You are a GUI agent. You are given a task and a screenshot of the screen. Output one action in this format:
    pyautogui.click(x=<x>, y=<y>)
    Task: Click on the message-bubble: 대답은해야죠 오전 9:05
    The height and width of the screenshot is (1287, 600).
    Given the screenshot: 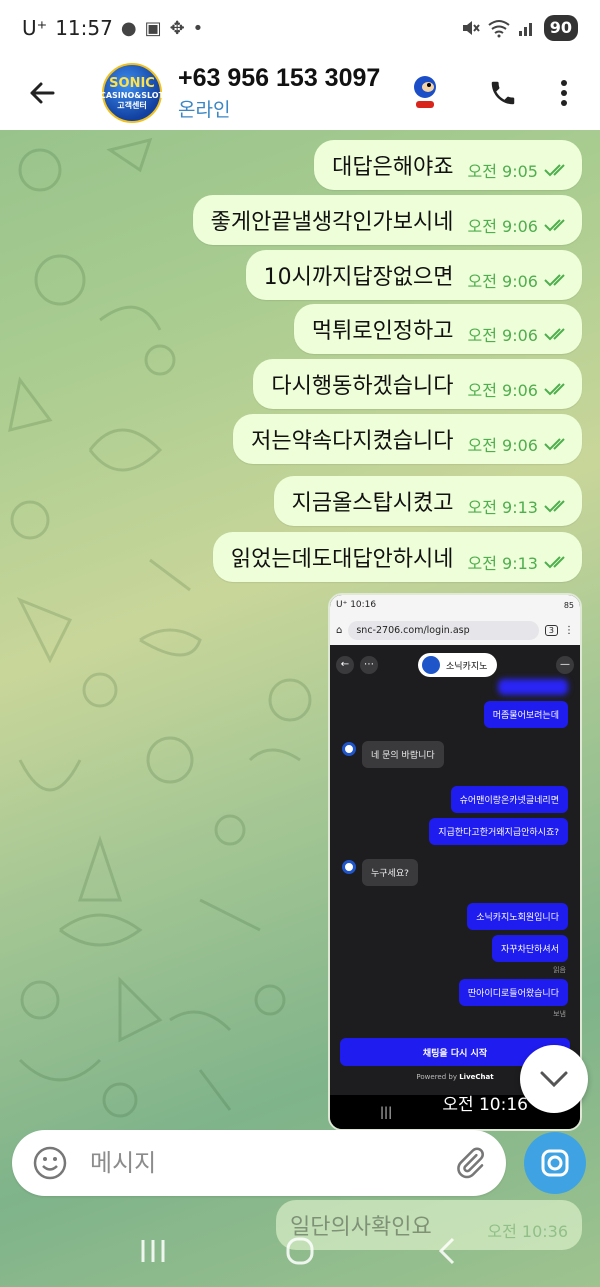 What is the action you would take?
    pyautogui.click(x=448, y=165)
    